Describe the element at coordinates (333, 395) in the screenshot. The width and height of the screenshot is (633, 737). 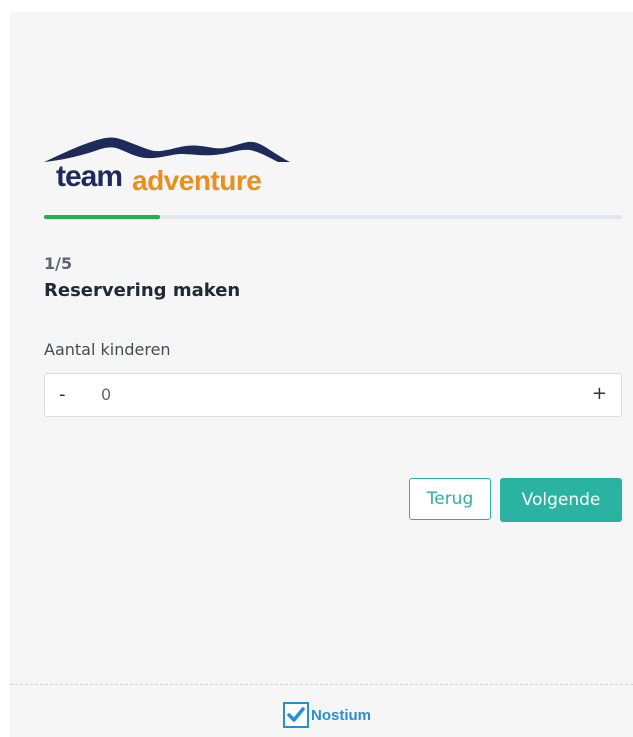
I see `children-count-stepper: - +` at that location.